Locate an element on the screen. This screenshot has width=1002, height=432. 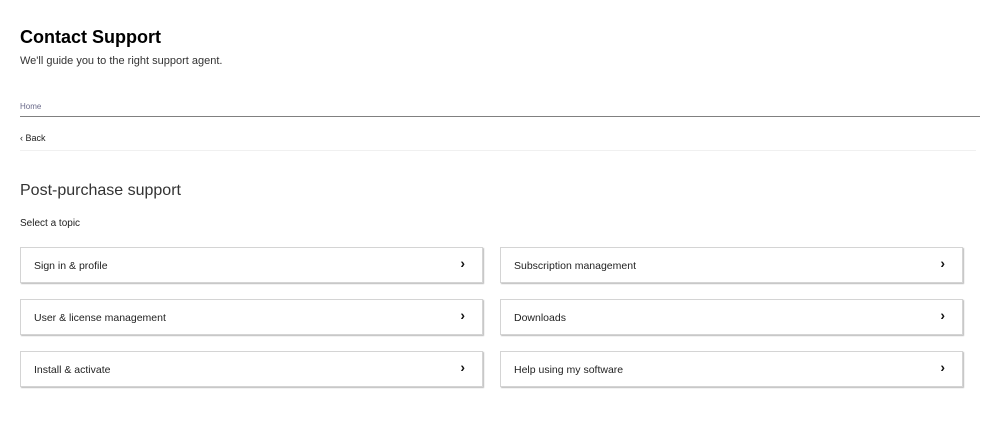
breadcrumb-divider is located at coordinates (500, 116).